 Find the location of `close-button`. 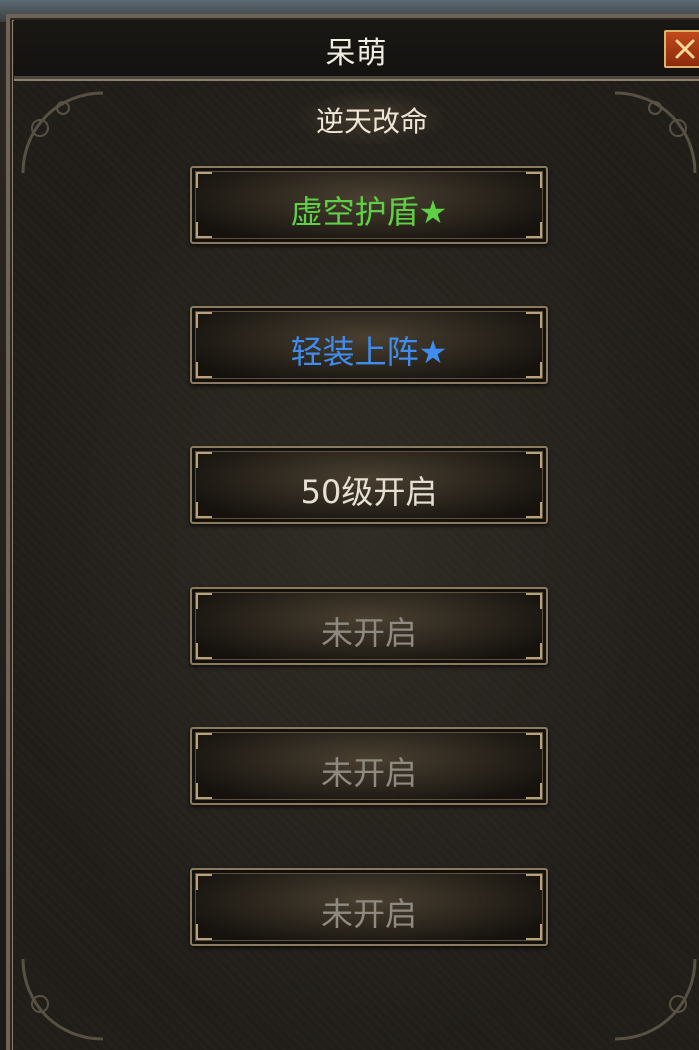

close-button is located at coordinates (681, 49).